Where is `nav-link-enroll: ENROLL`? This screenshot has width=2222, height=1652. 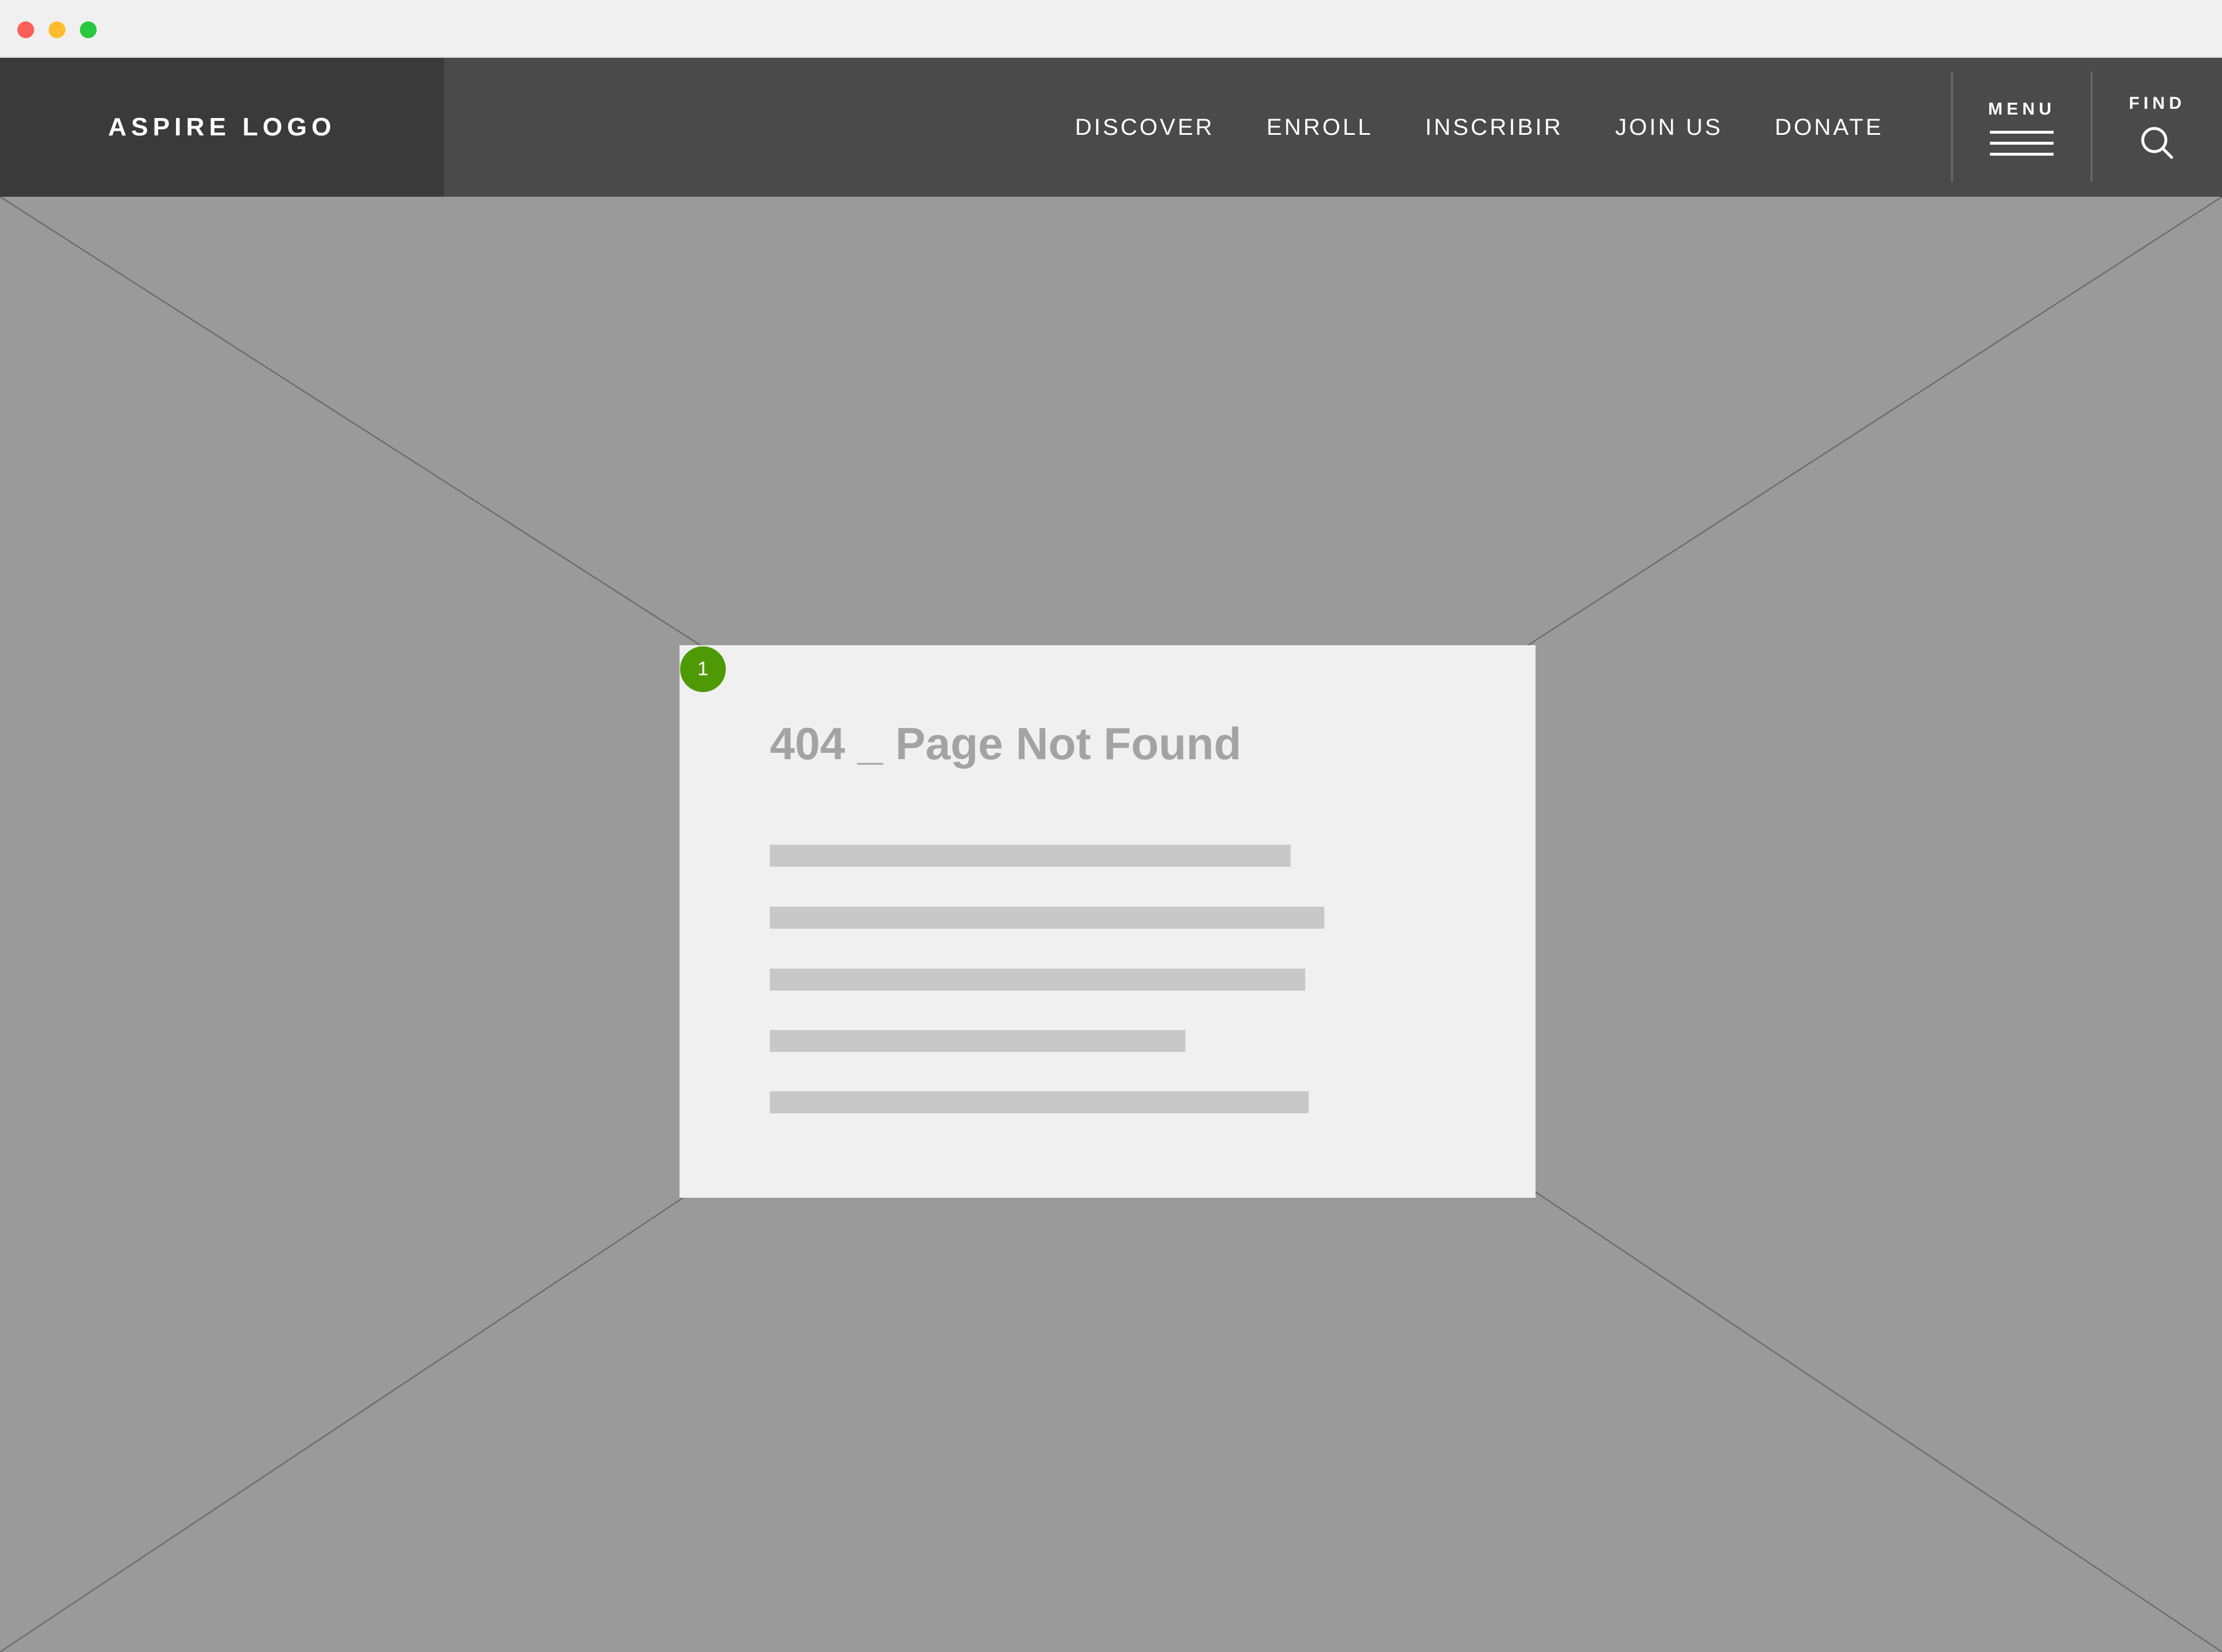 nav-link-enroll: ENROLL is located at coordinates (1319, 128).